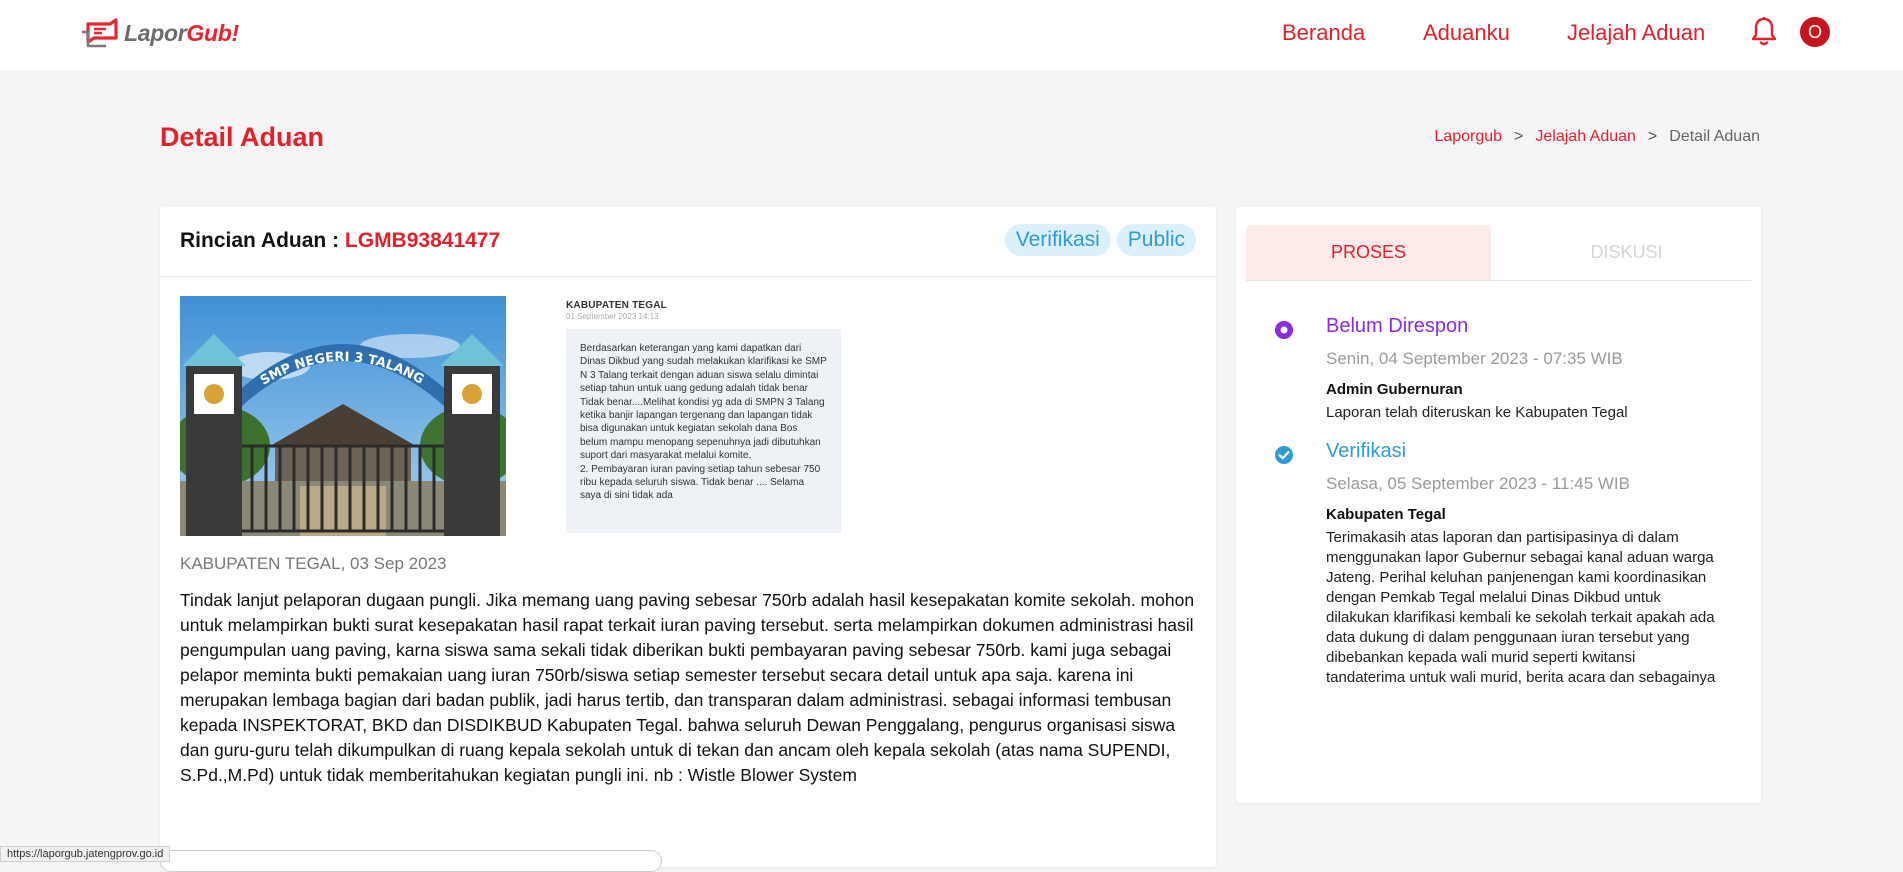  I want to click on status-verified-check-icon, so click(1284, 455).